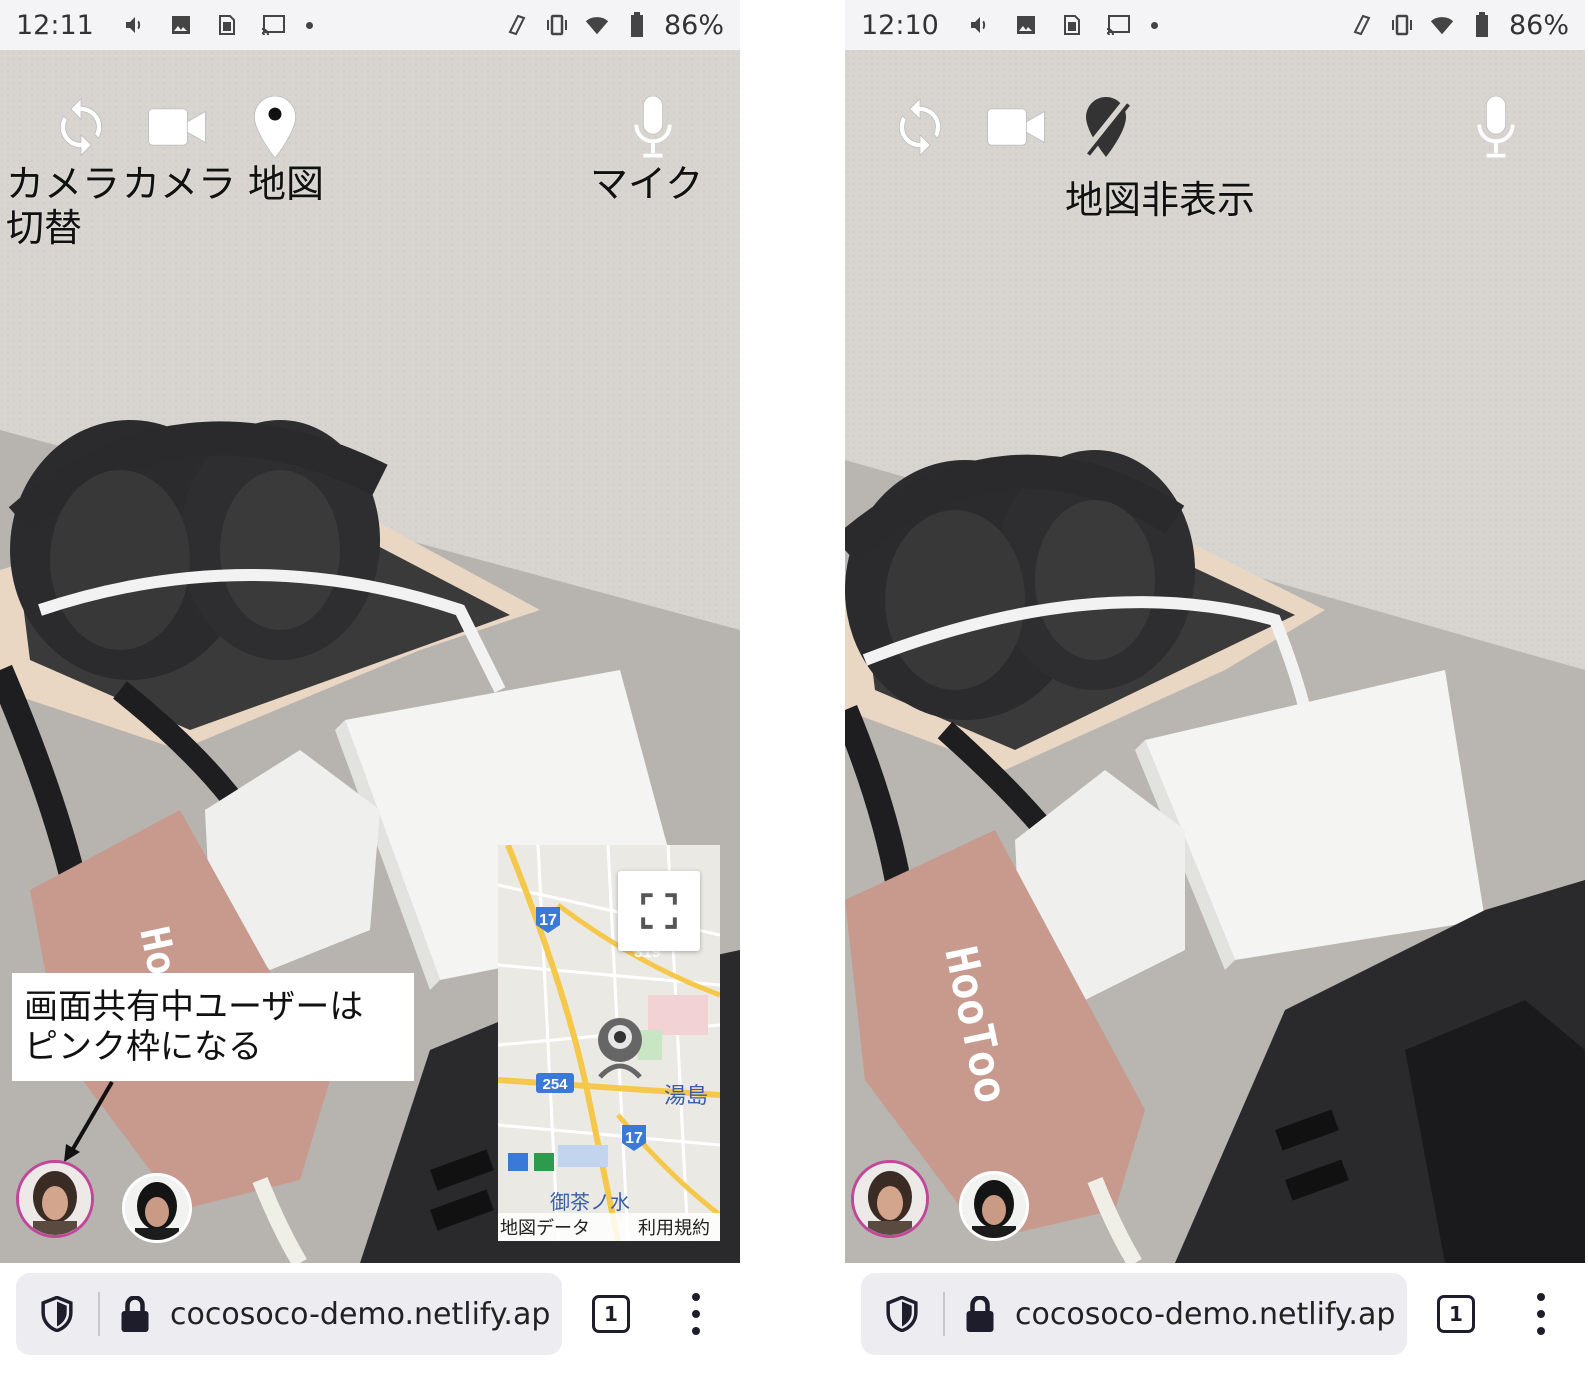 The image size is (1588, 1379). I want to click on map-hidden-label: 地図非表示, so click(1160, 200).